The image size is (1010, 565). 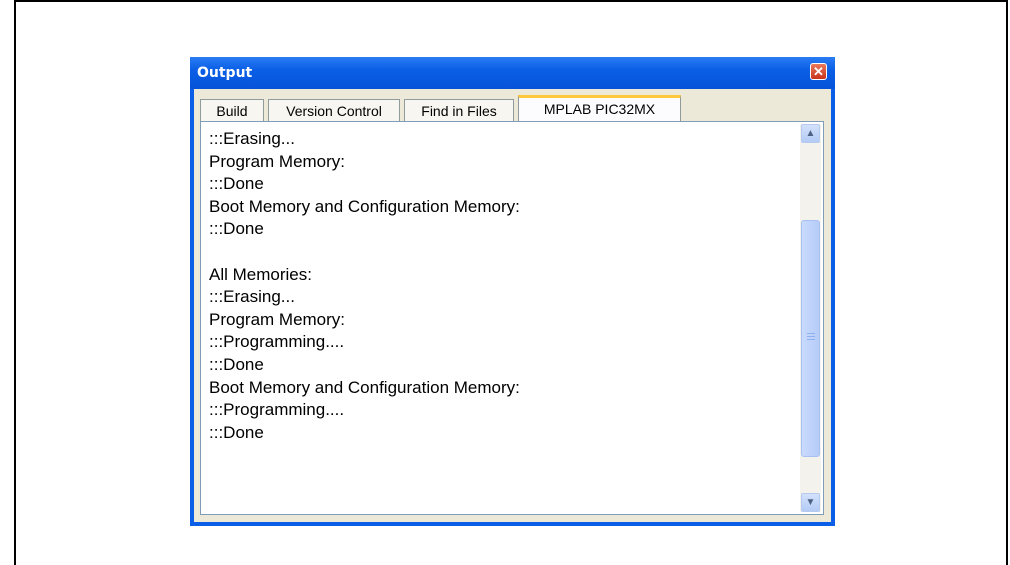 I want to click on tab-version-control: Version Control, so click(x=334, y=110).